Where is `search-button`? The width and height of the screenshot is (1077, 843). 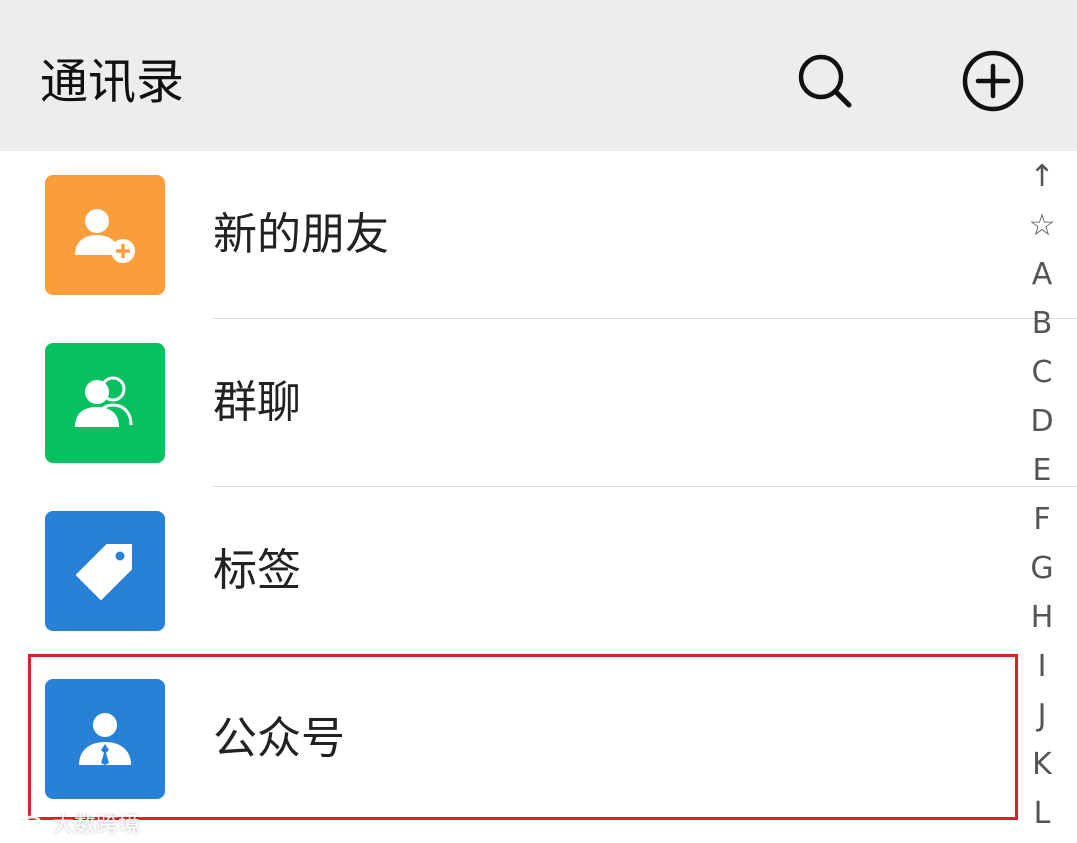
search-button is located at coordinates (825, 81).